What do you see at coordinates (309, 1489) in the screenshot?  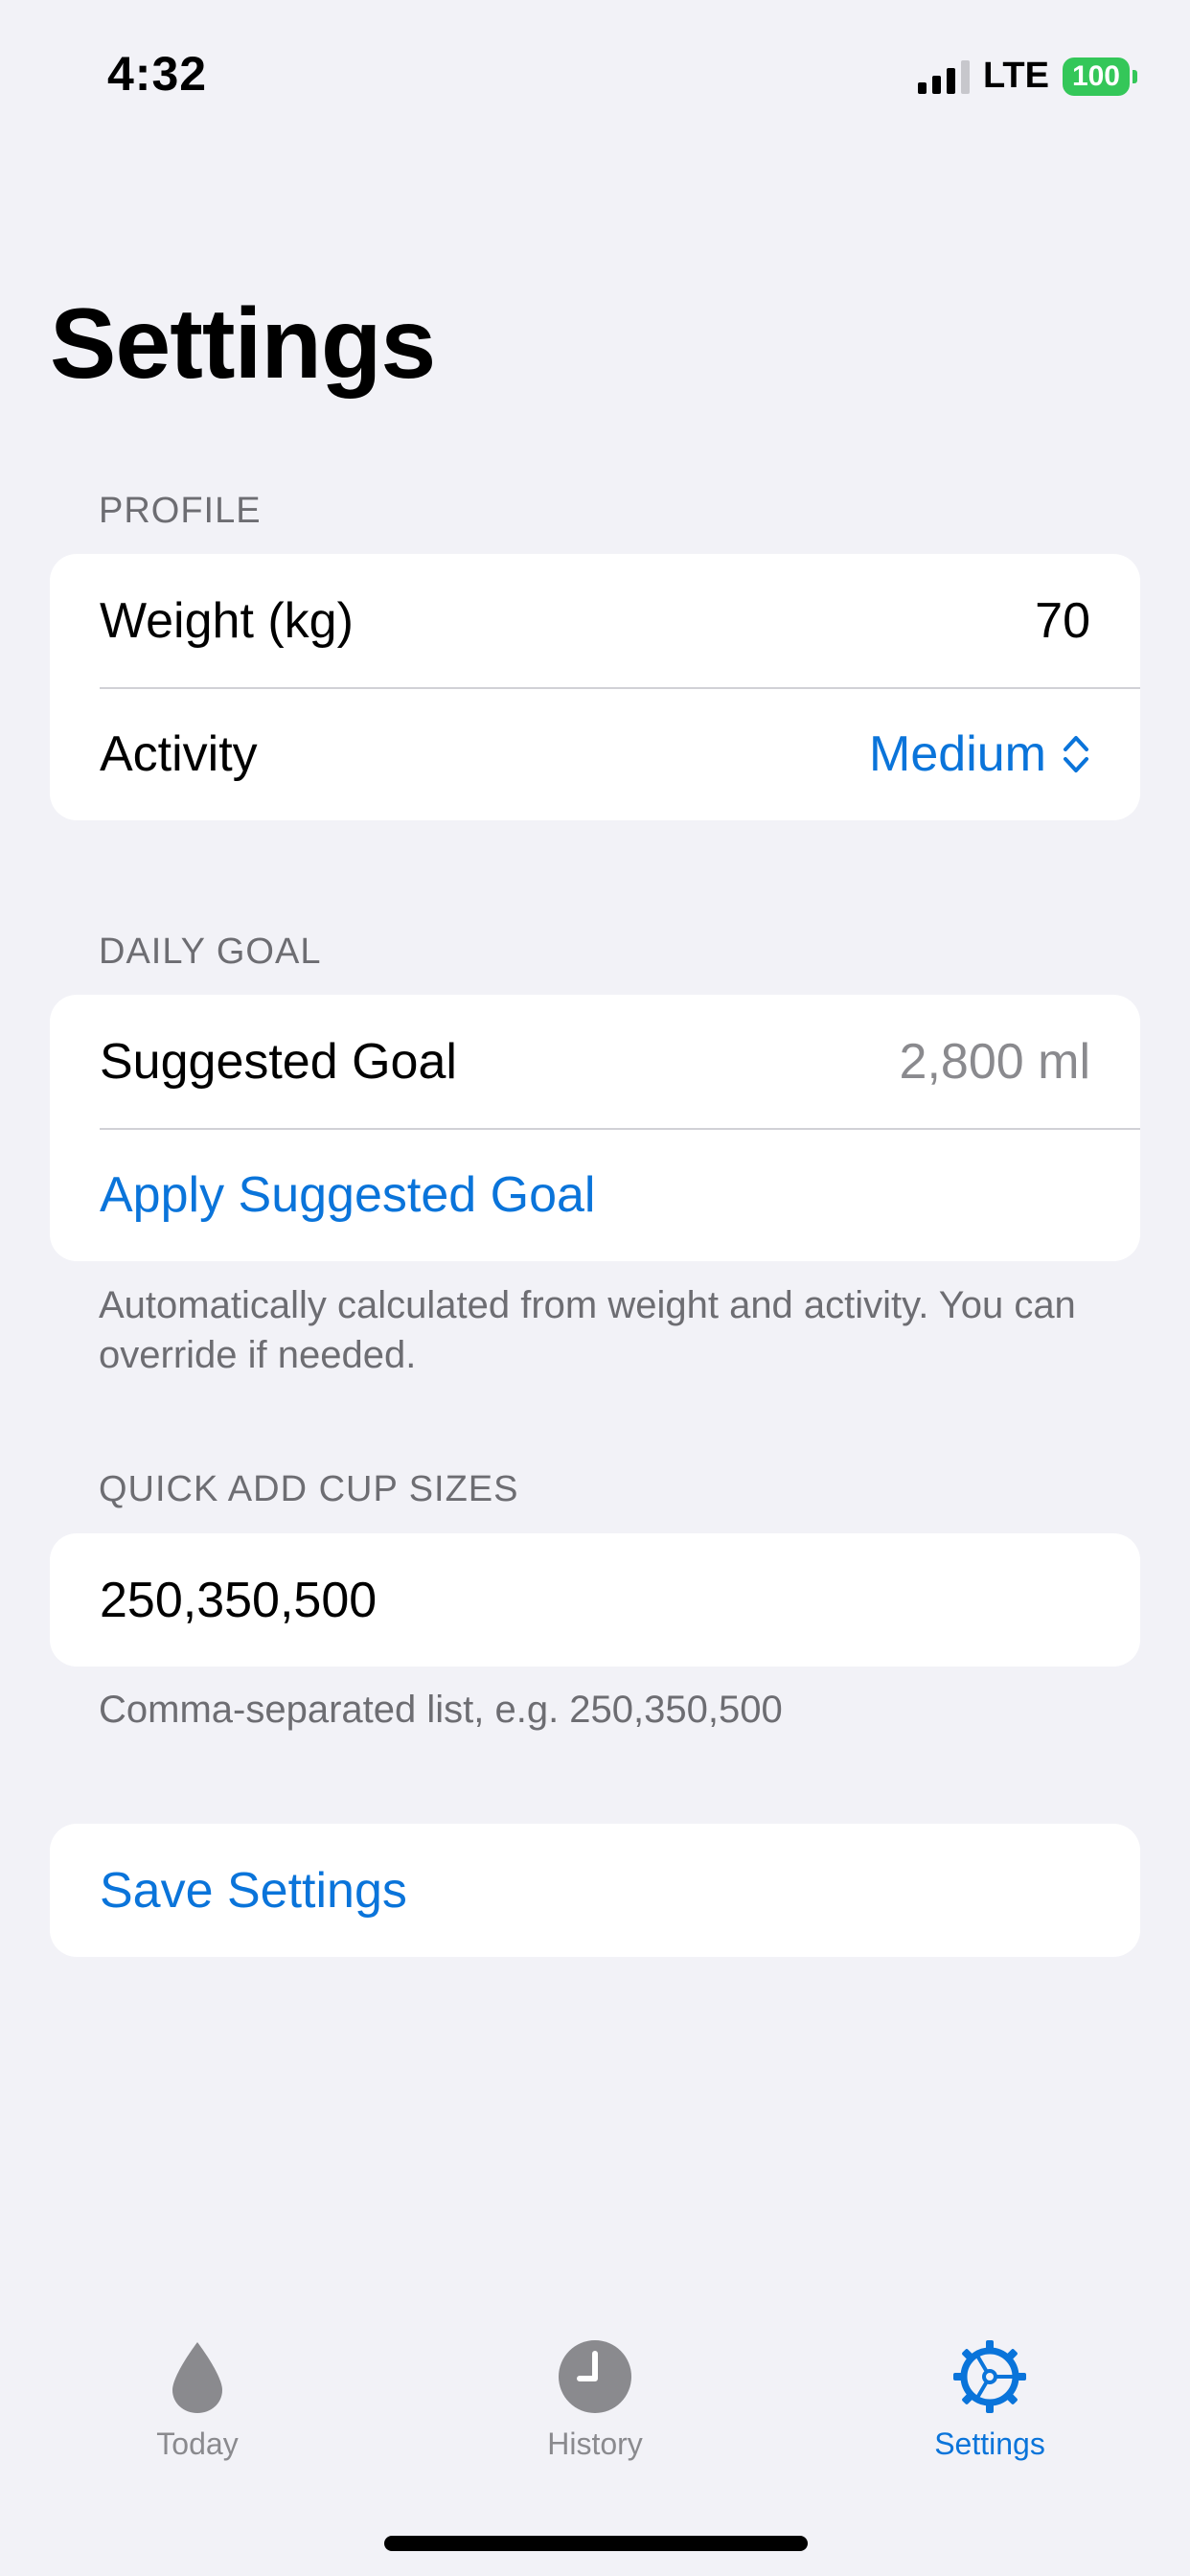 I see `section-header-cup-sizes: QUICK ADD CUP SIZES` at bounding box center [309, 1489].